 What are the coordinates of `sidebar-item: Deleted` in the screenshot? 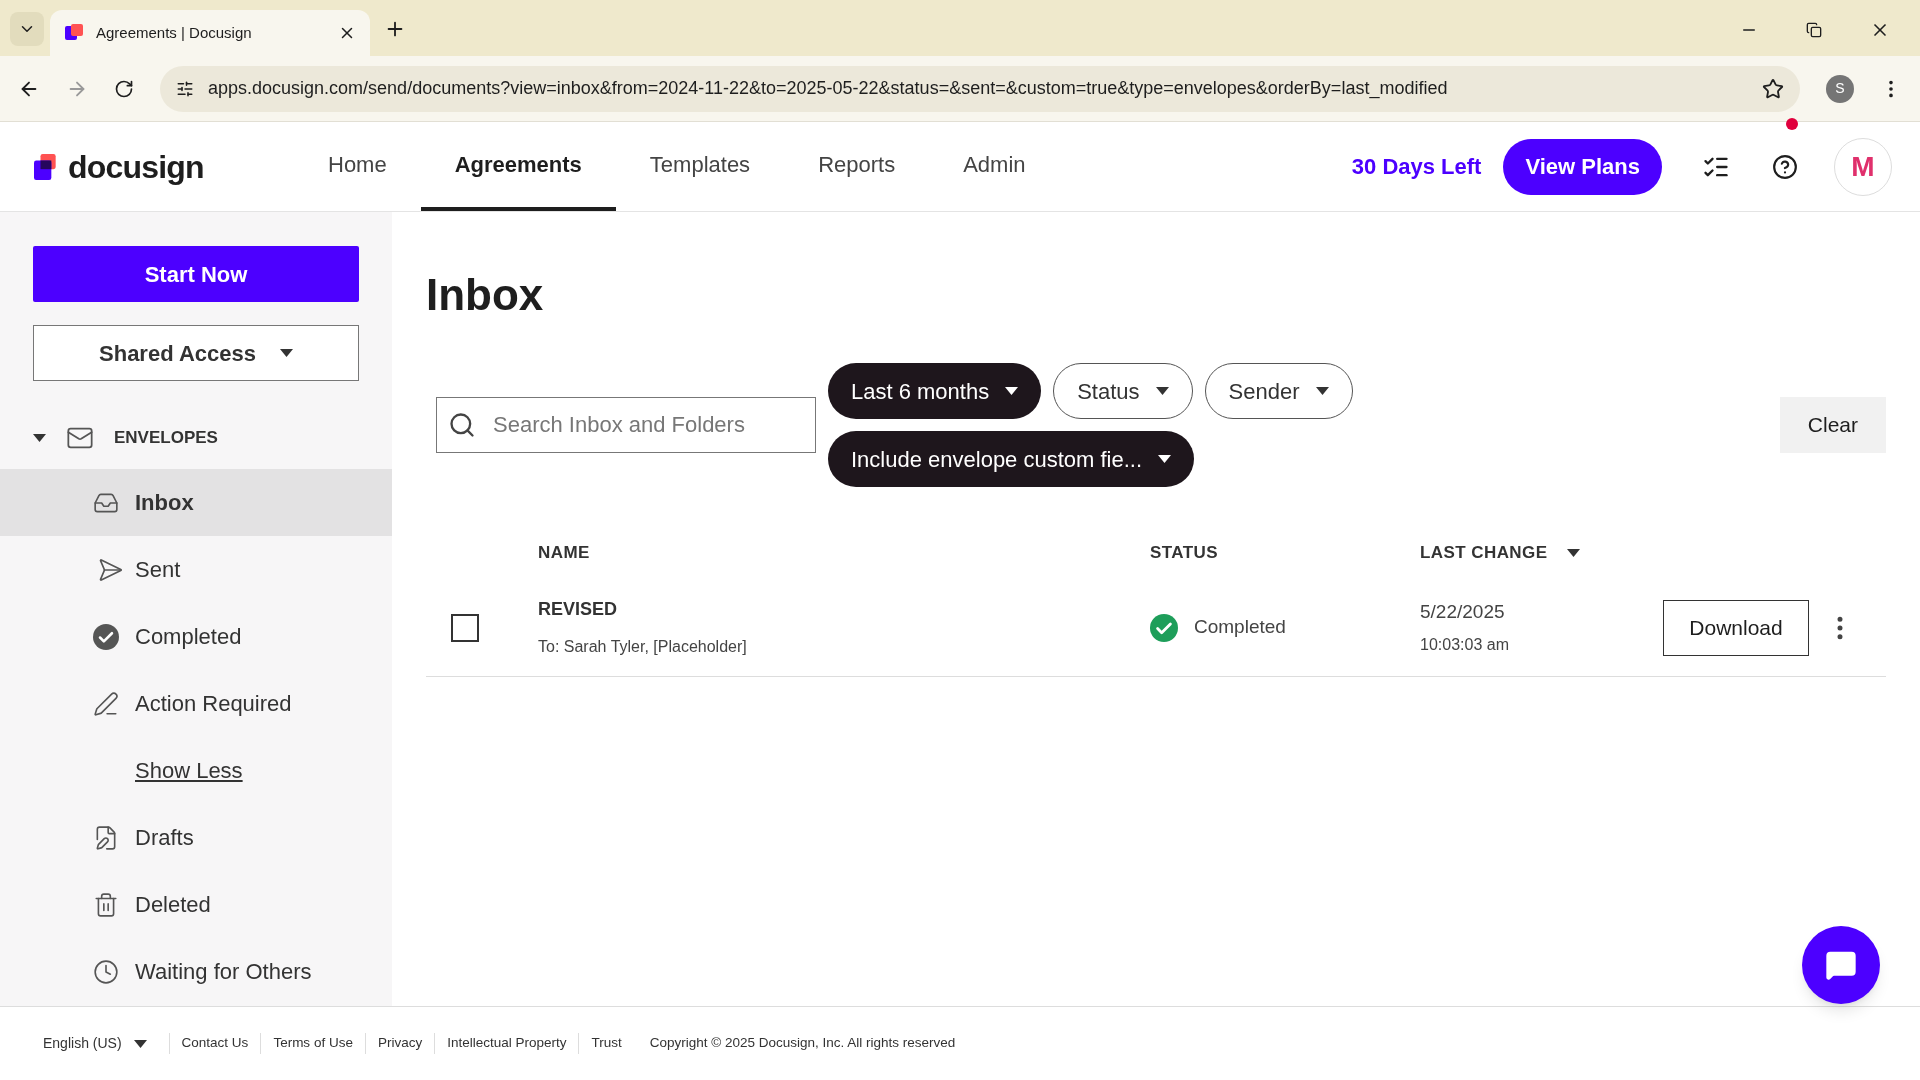 It's located at (196, 904).